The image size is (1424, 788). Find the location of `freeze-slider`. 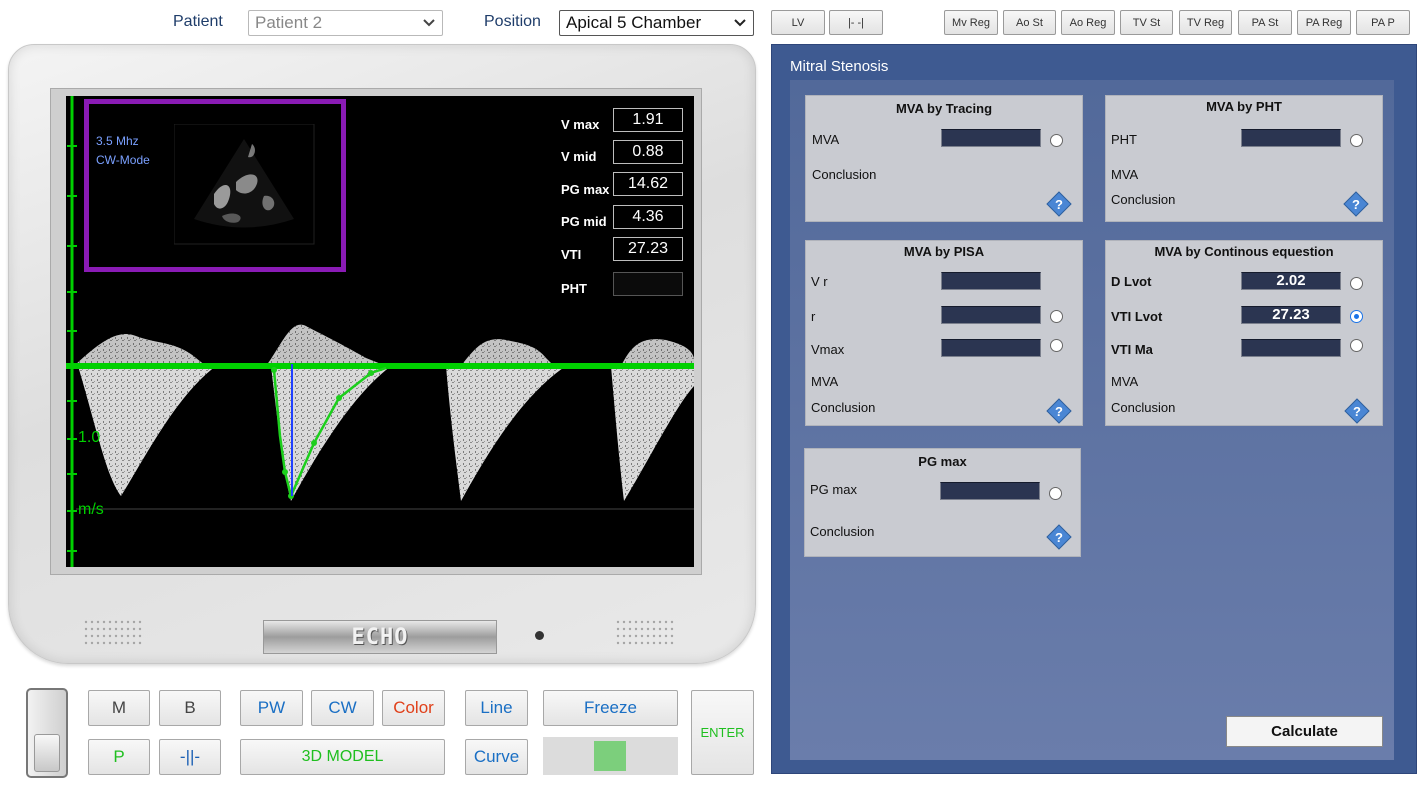

freeze-slider is located at coordinates (610, 756).